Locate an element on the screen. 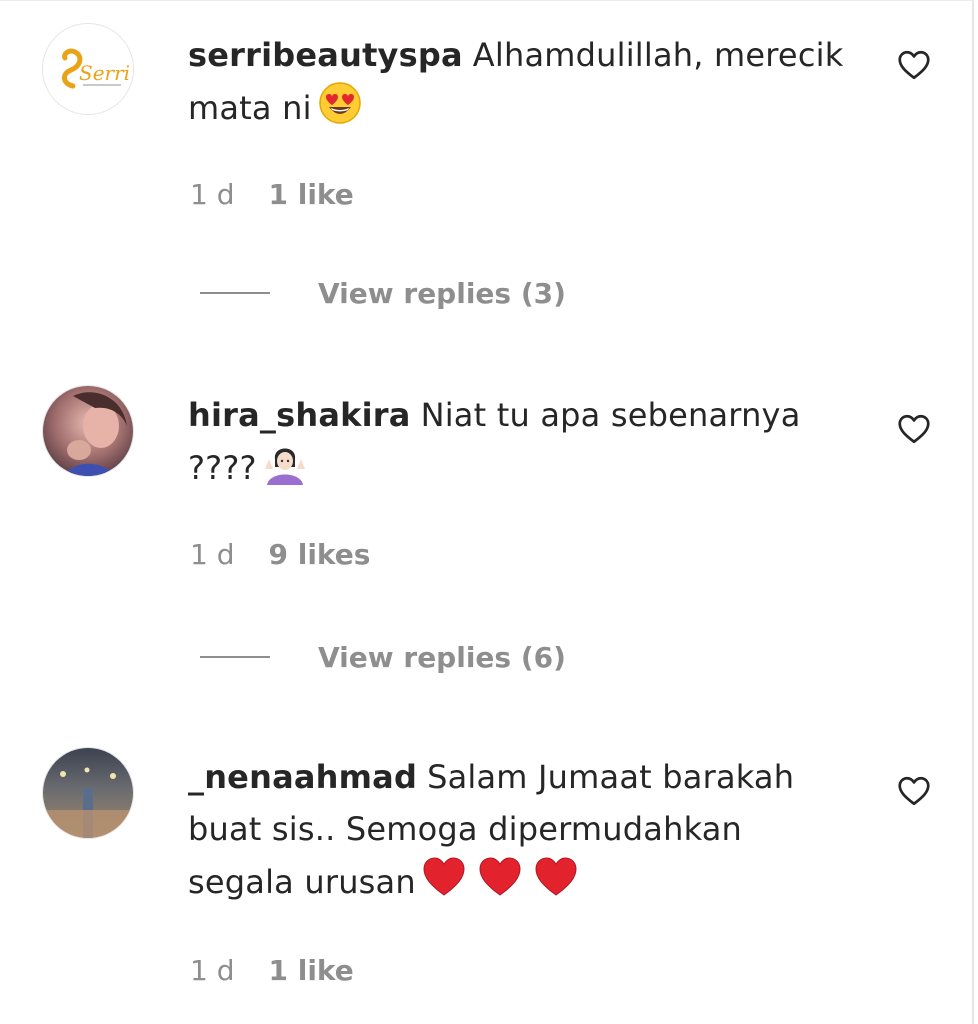 This screenshot has height=1024, width=978. comment-username: hira_shakira is located at coordinates (299, 415).